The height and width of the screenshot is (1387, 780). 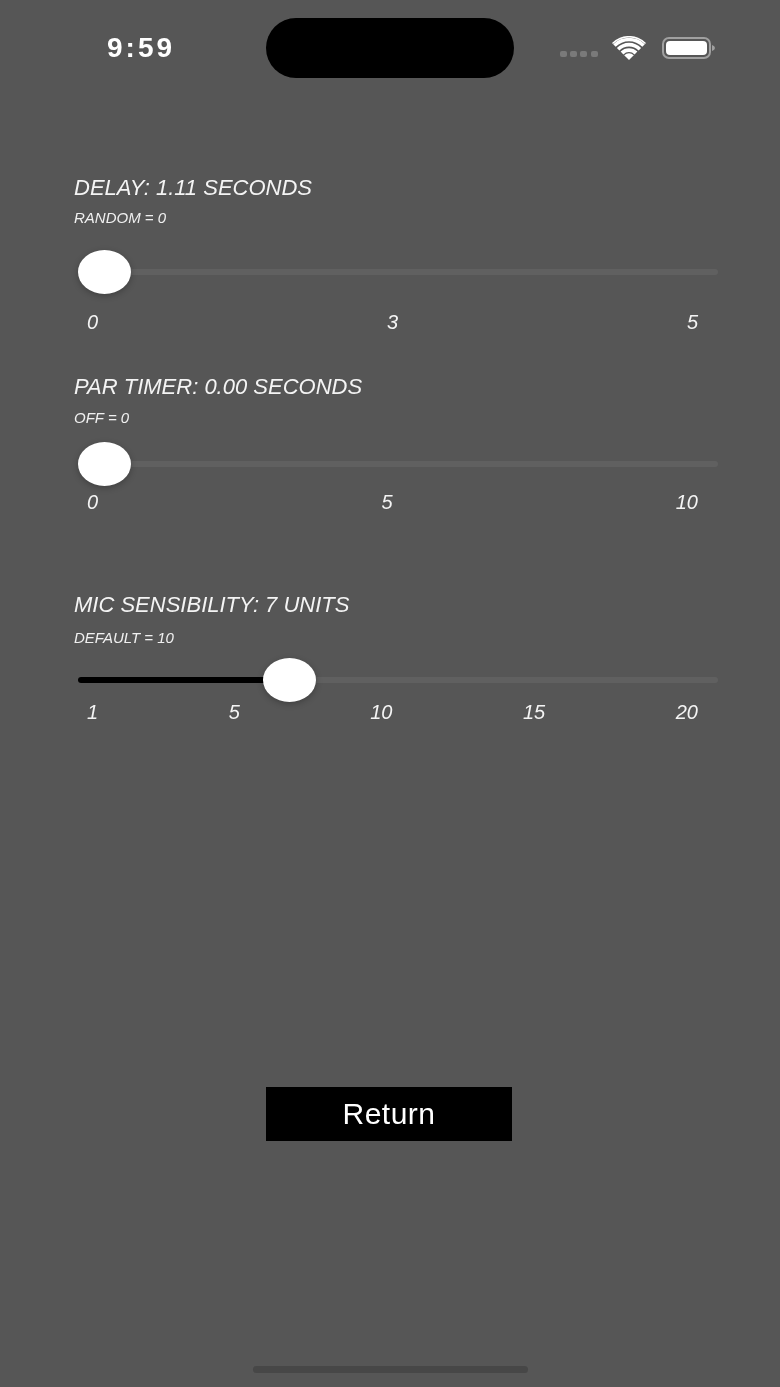 What do you see at coordinates (629, 48) in the screenshot?
I see `wifi-icon` at bounding box center [629, 48].